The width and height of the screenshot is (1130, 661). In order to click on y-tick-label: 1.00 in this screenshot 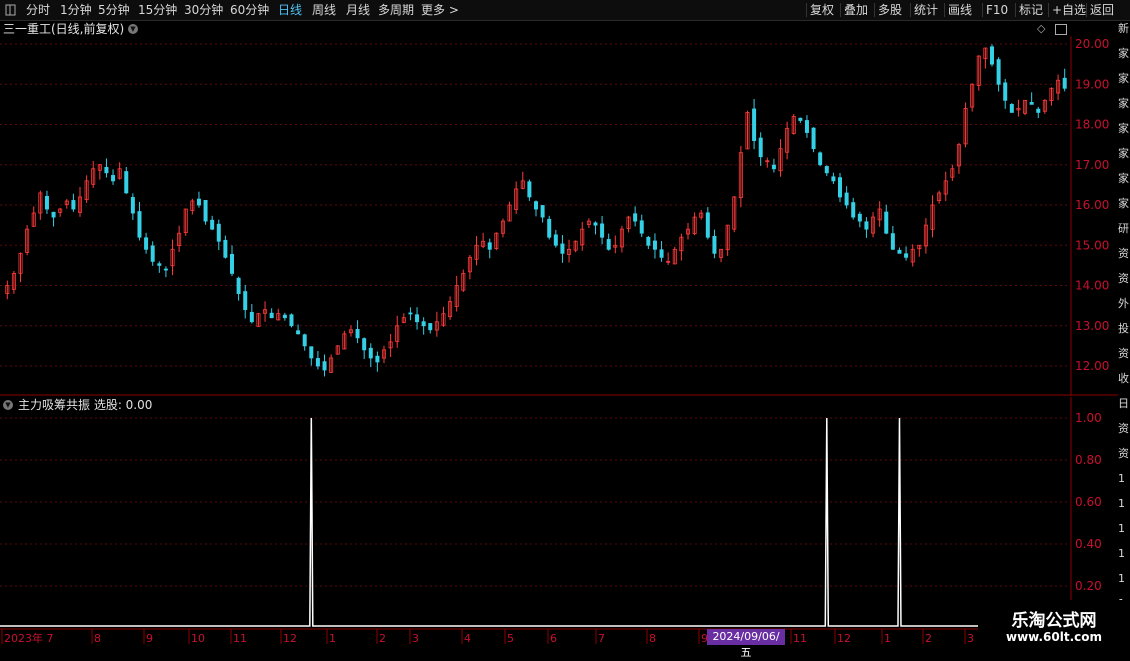, I will do `click(1088, 418)`.